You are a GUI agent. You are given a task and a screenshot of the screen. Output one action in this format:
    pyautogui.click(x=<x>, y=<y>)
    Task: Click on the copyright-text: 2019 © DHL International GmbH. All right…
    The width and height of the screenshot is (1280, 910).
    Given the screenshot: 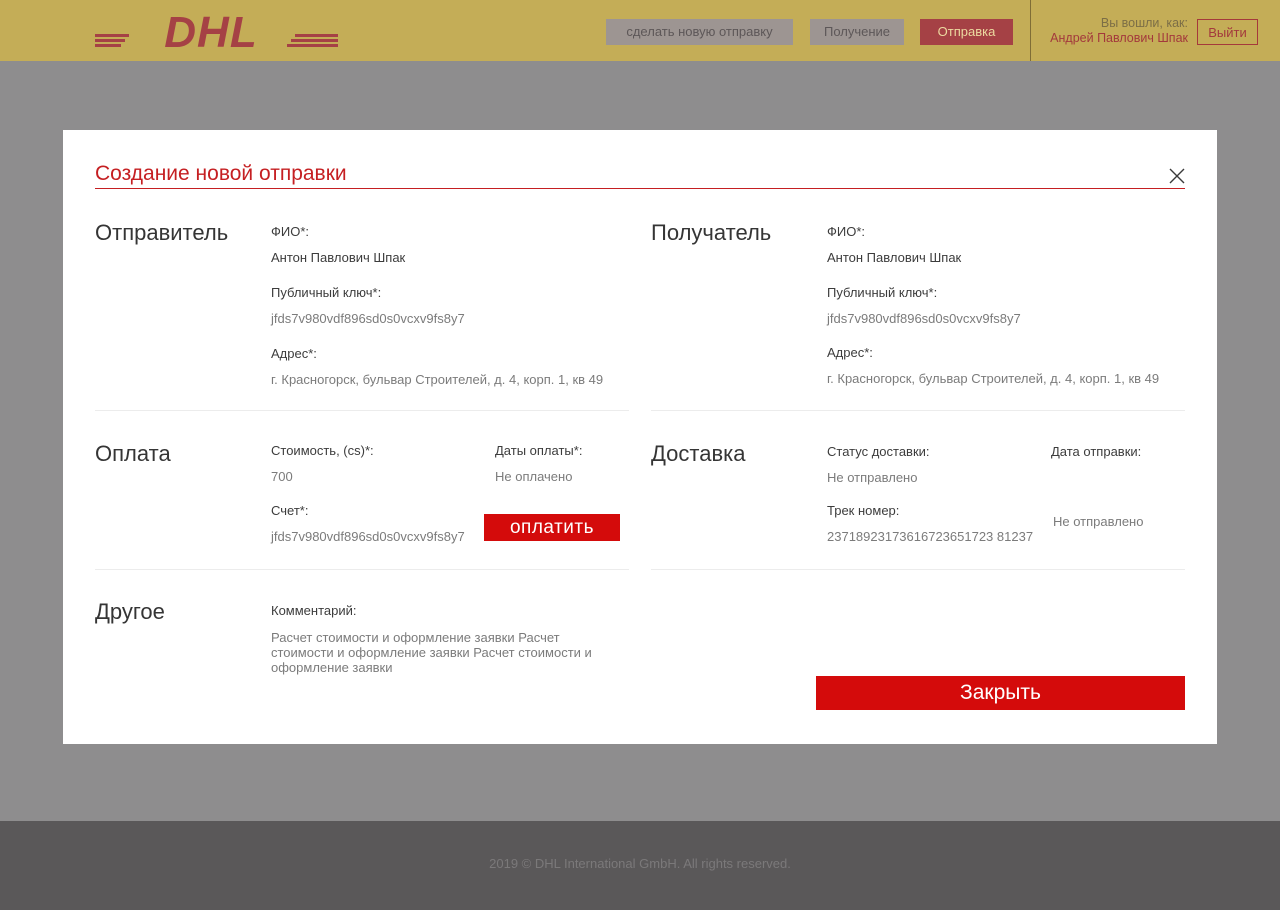 What is the action you would take?
    pyautogui.click(x=640, y=863)
    